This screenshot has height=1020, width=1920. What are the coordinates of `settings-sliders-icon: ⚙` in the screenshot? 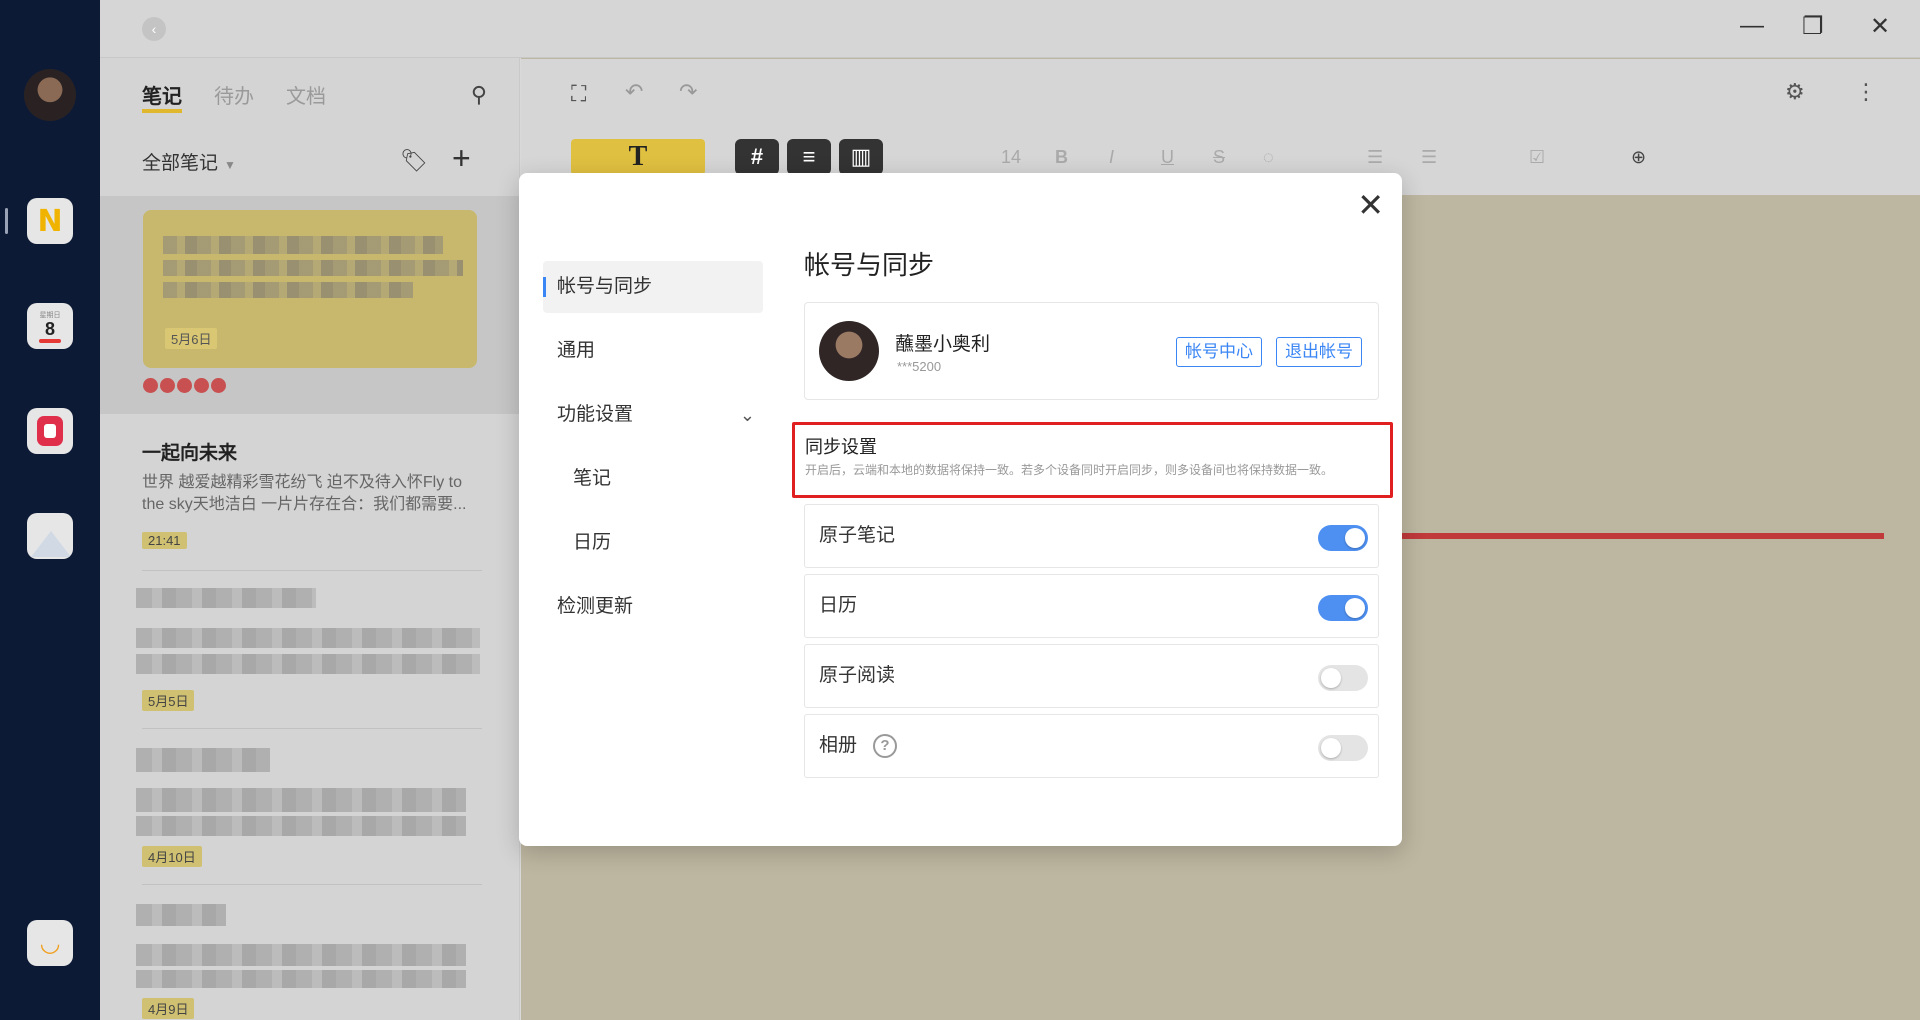 It's located at (1795, 92).